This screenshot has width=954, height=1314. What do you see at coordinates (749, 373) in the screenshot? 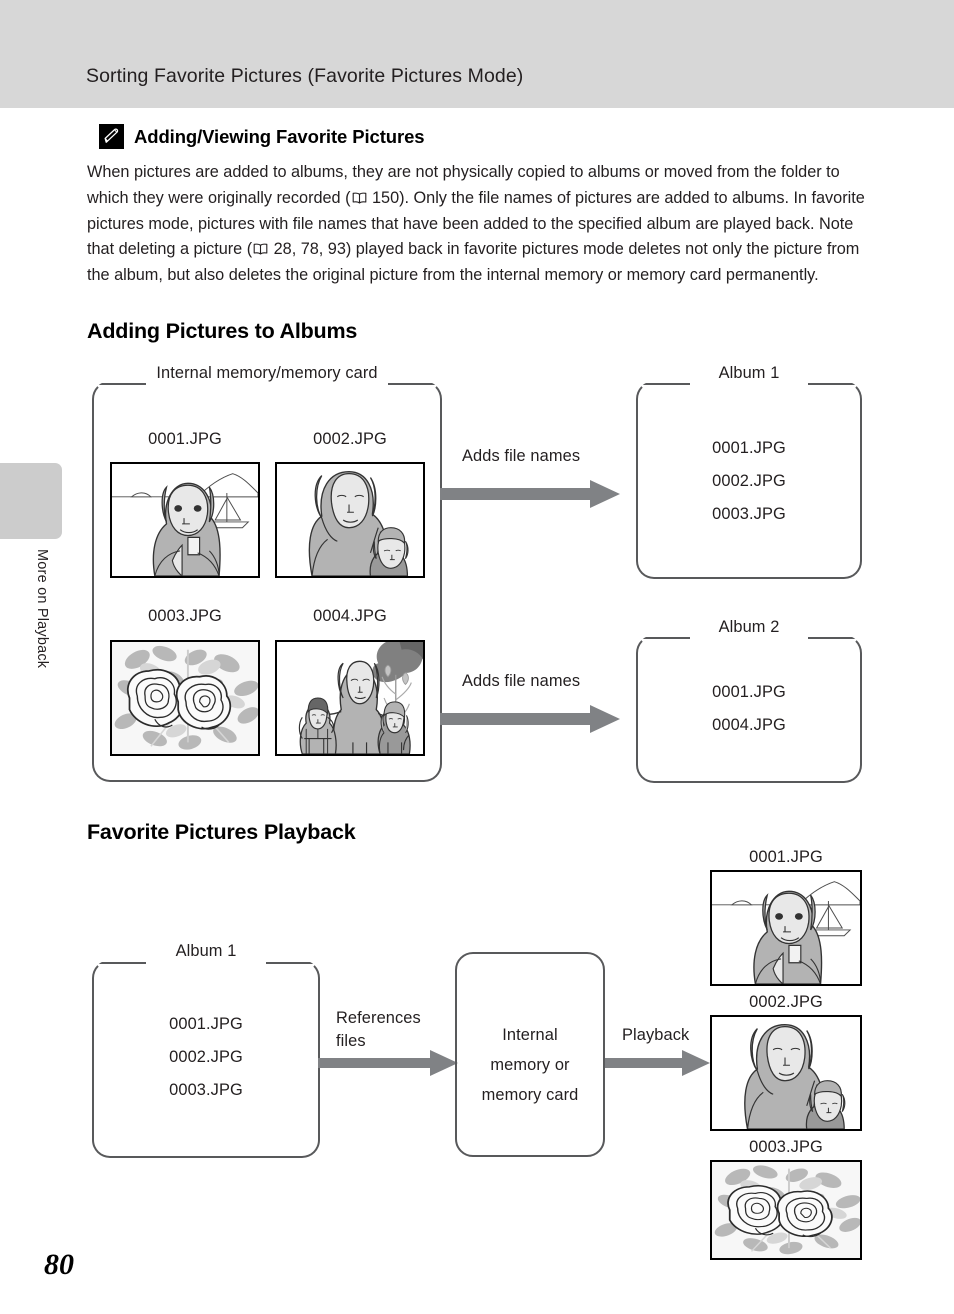
I see `album-1-caption: Album 1` at bounding box center [749, 373].